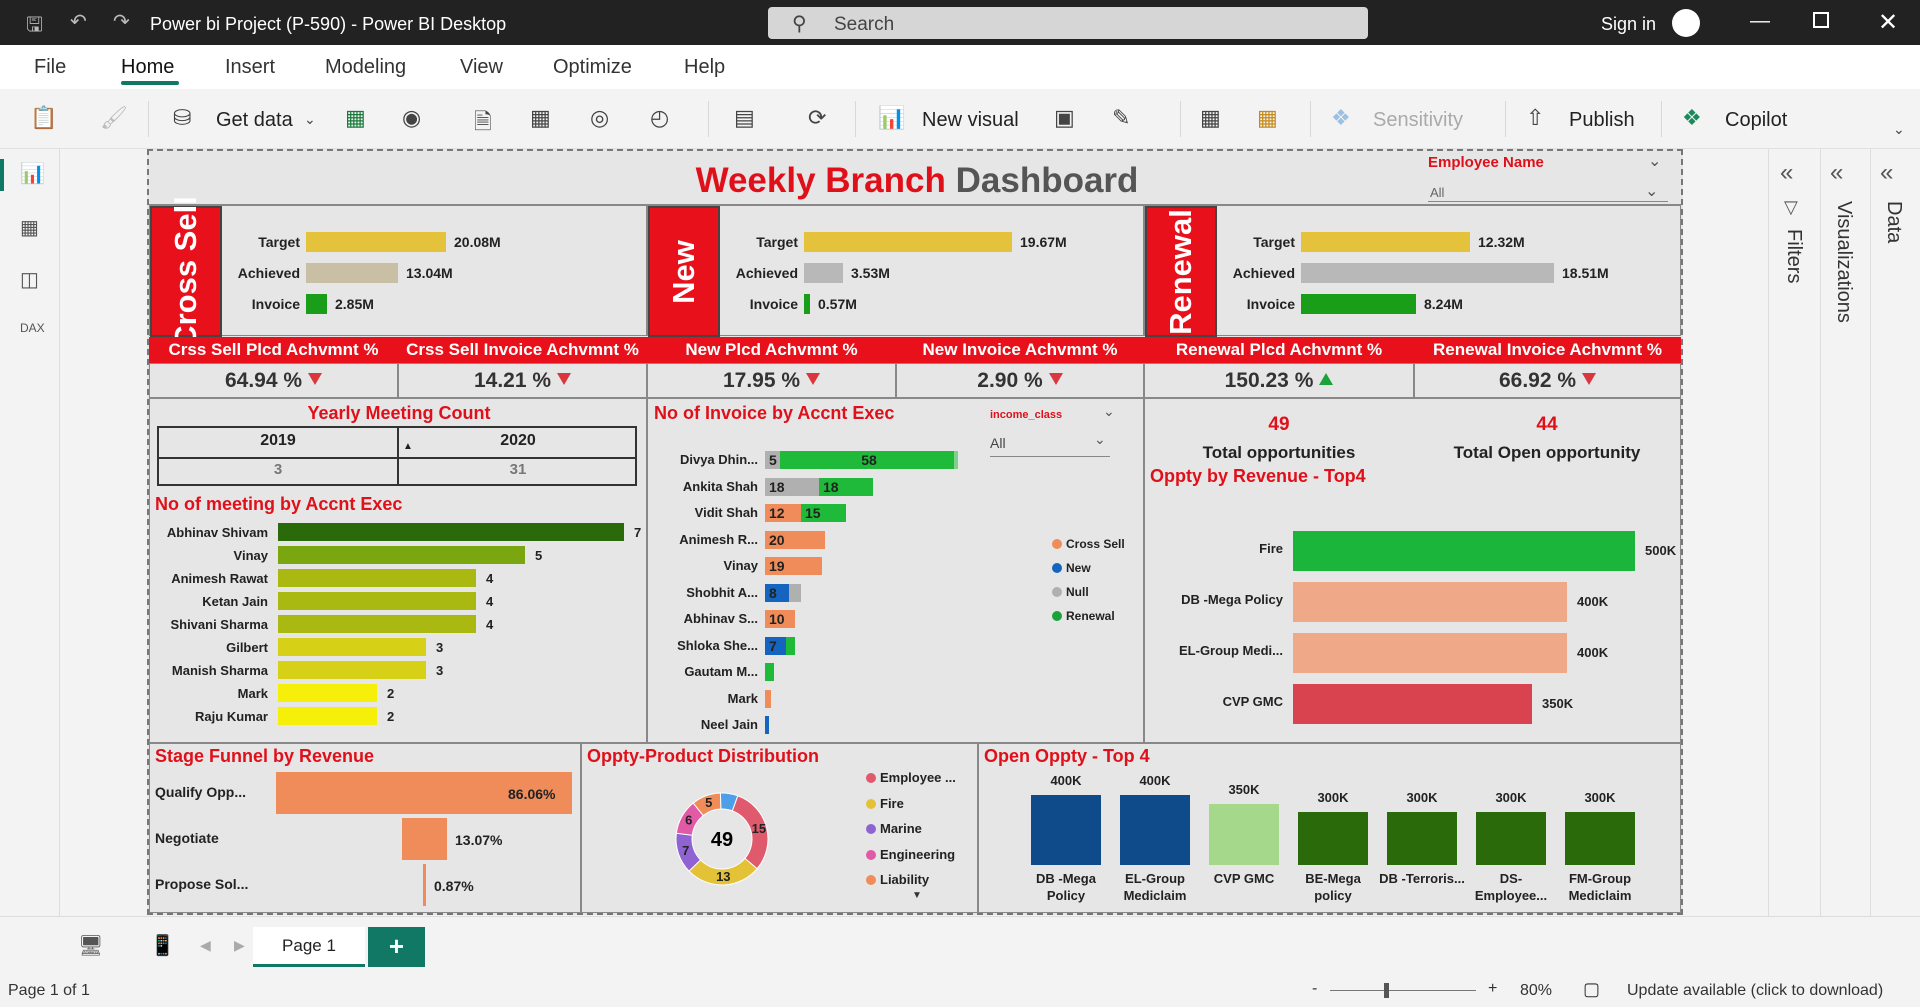 The image size is (1920, 1007). What do you see at coordinates (1760, 21) in the screenshot?
I see `minimize-icon: —` at bounding box center [1760, 21].